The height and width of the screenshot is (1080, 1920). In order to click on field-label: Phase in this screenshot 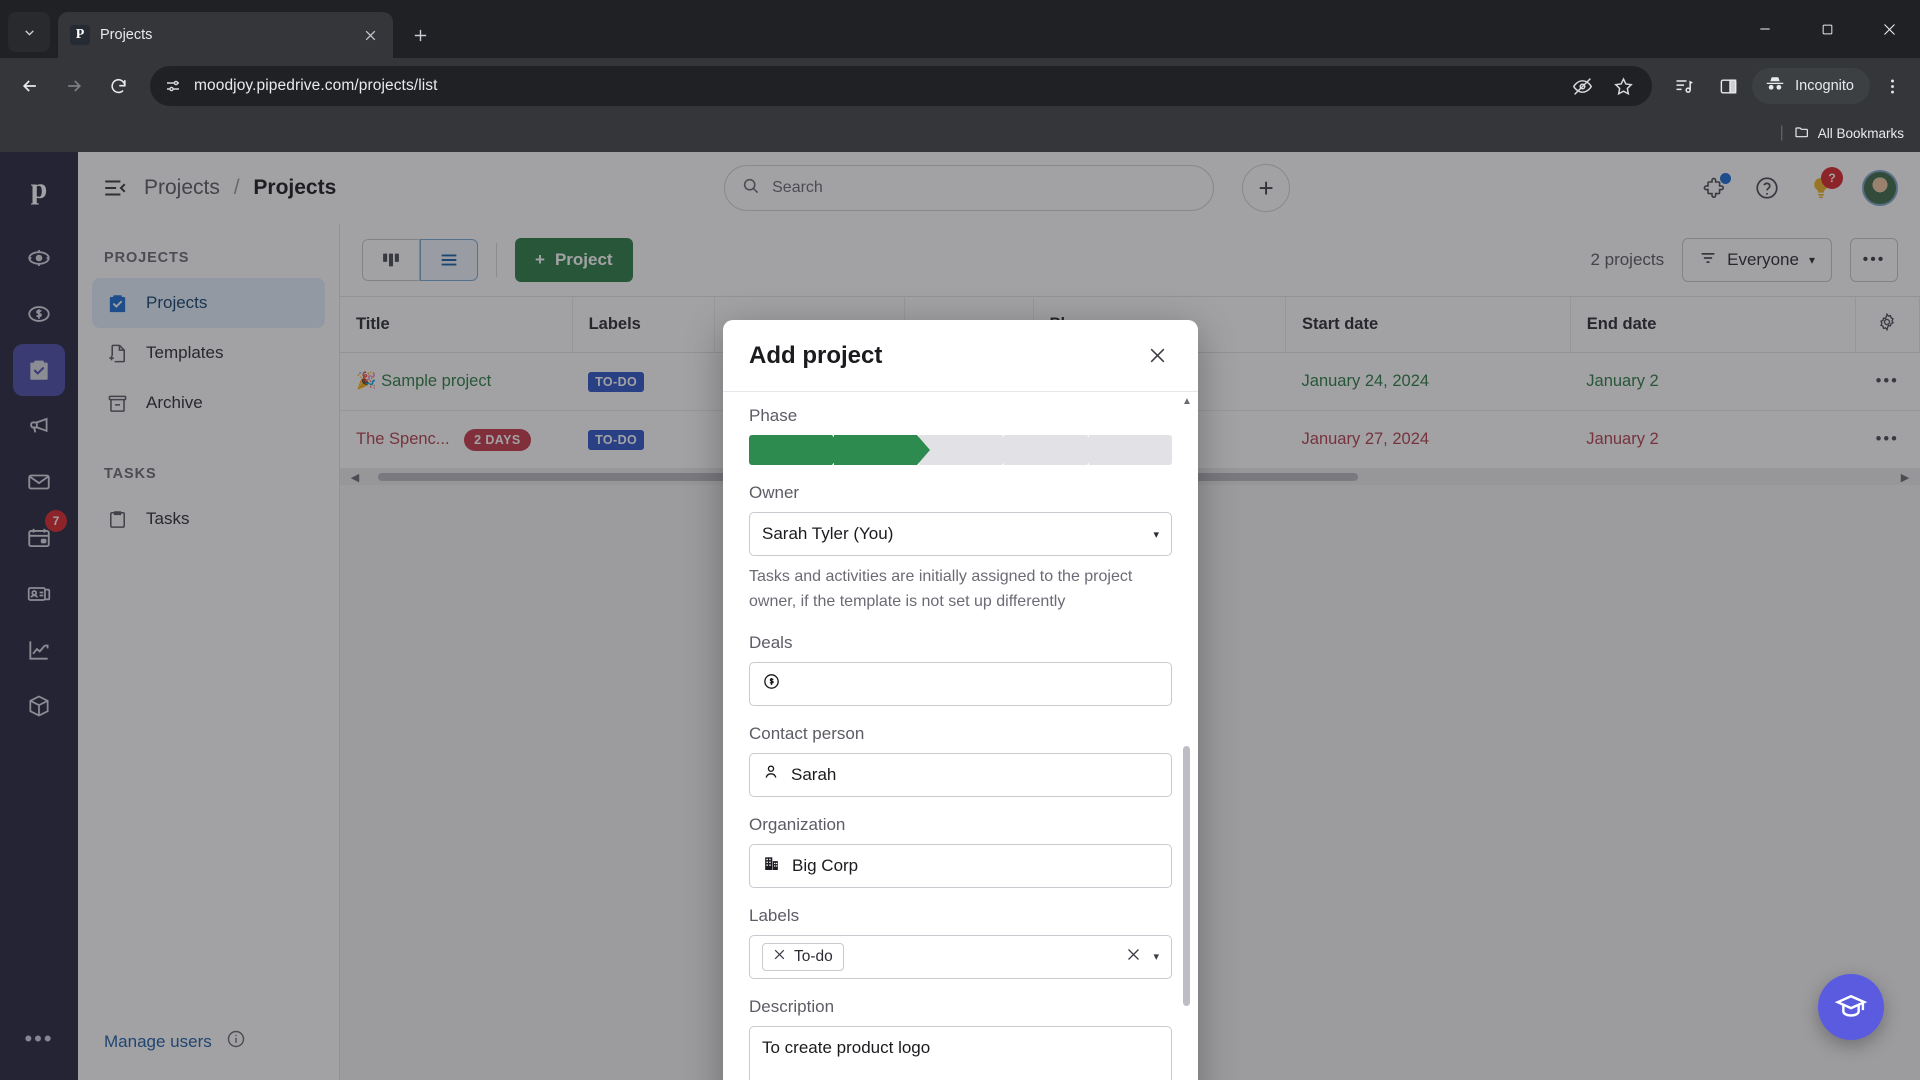, I will do `click(773, 415)`.